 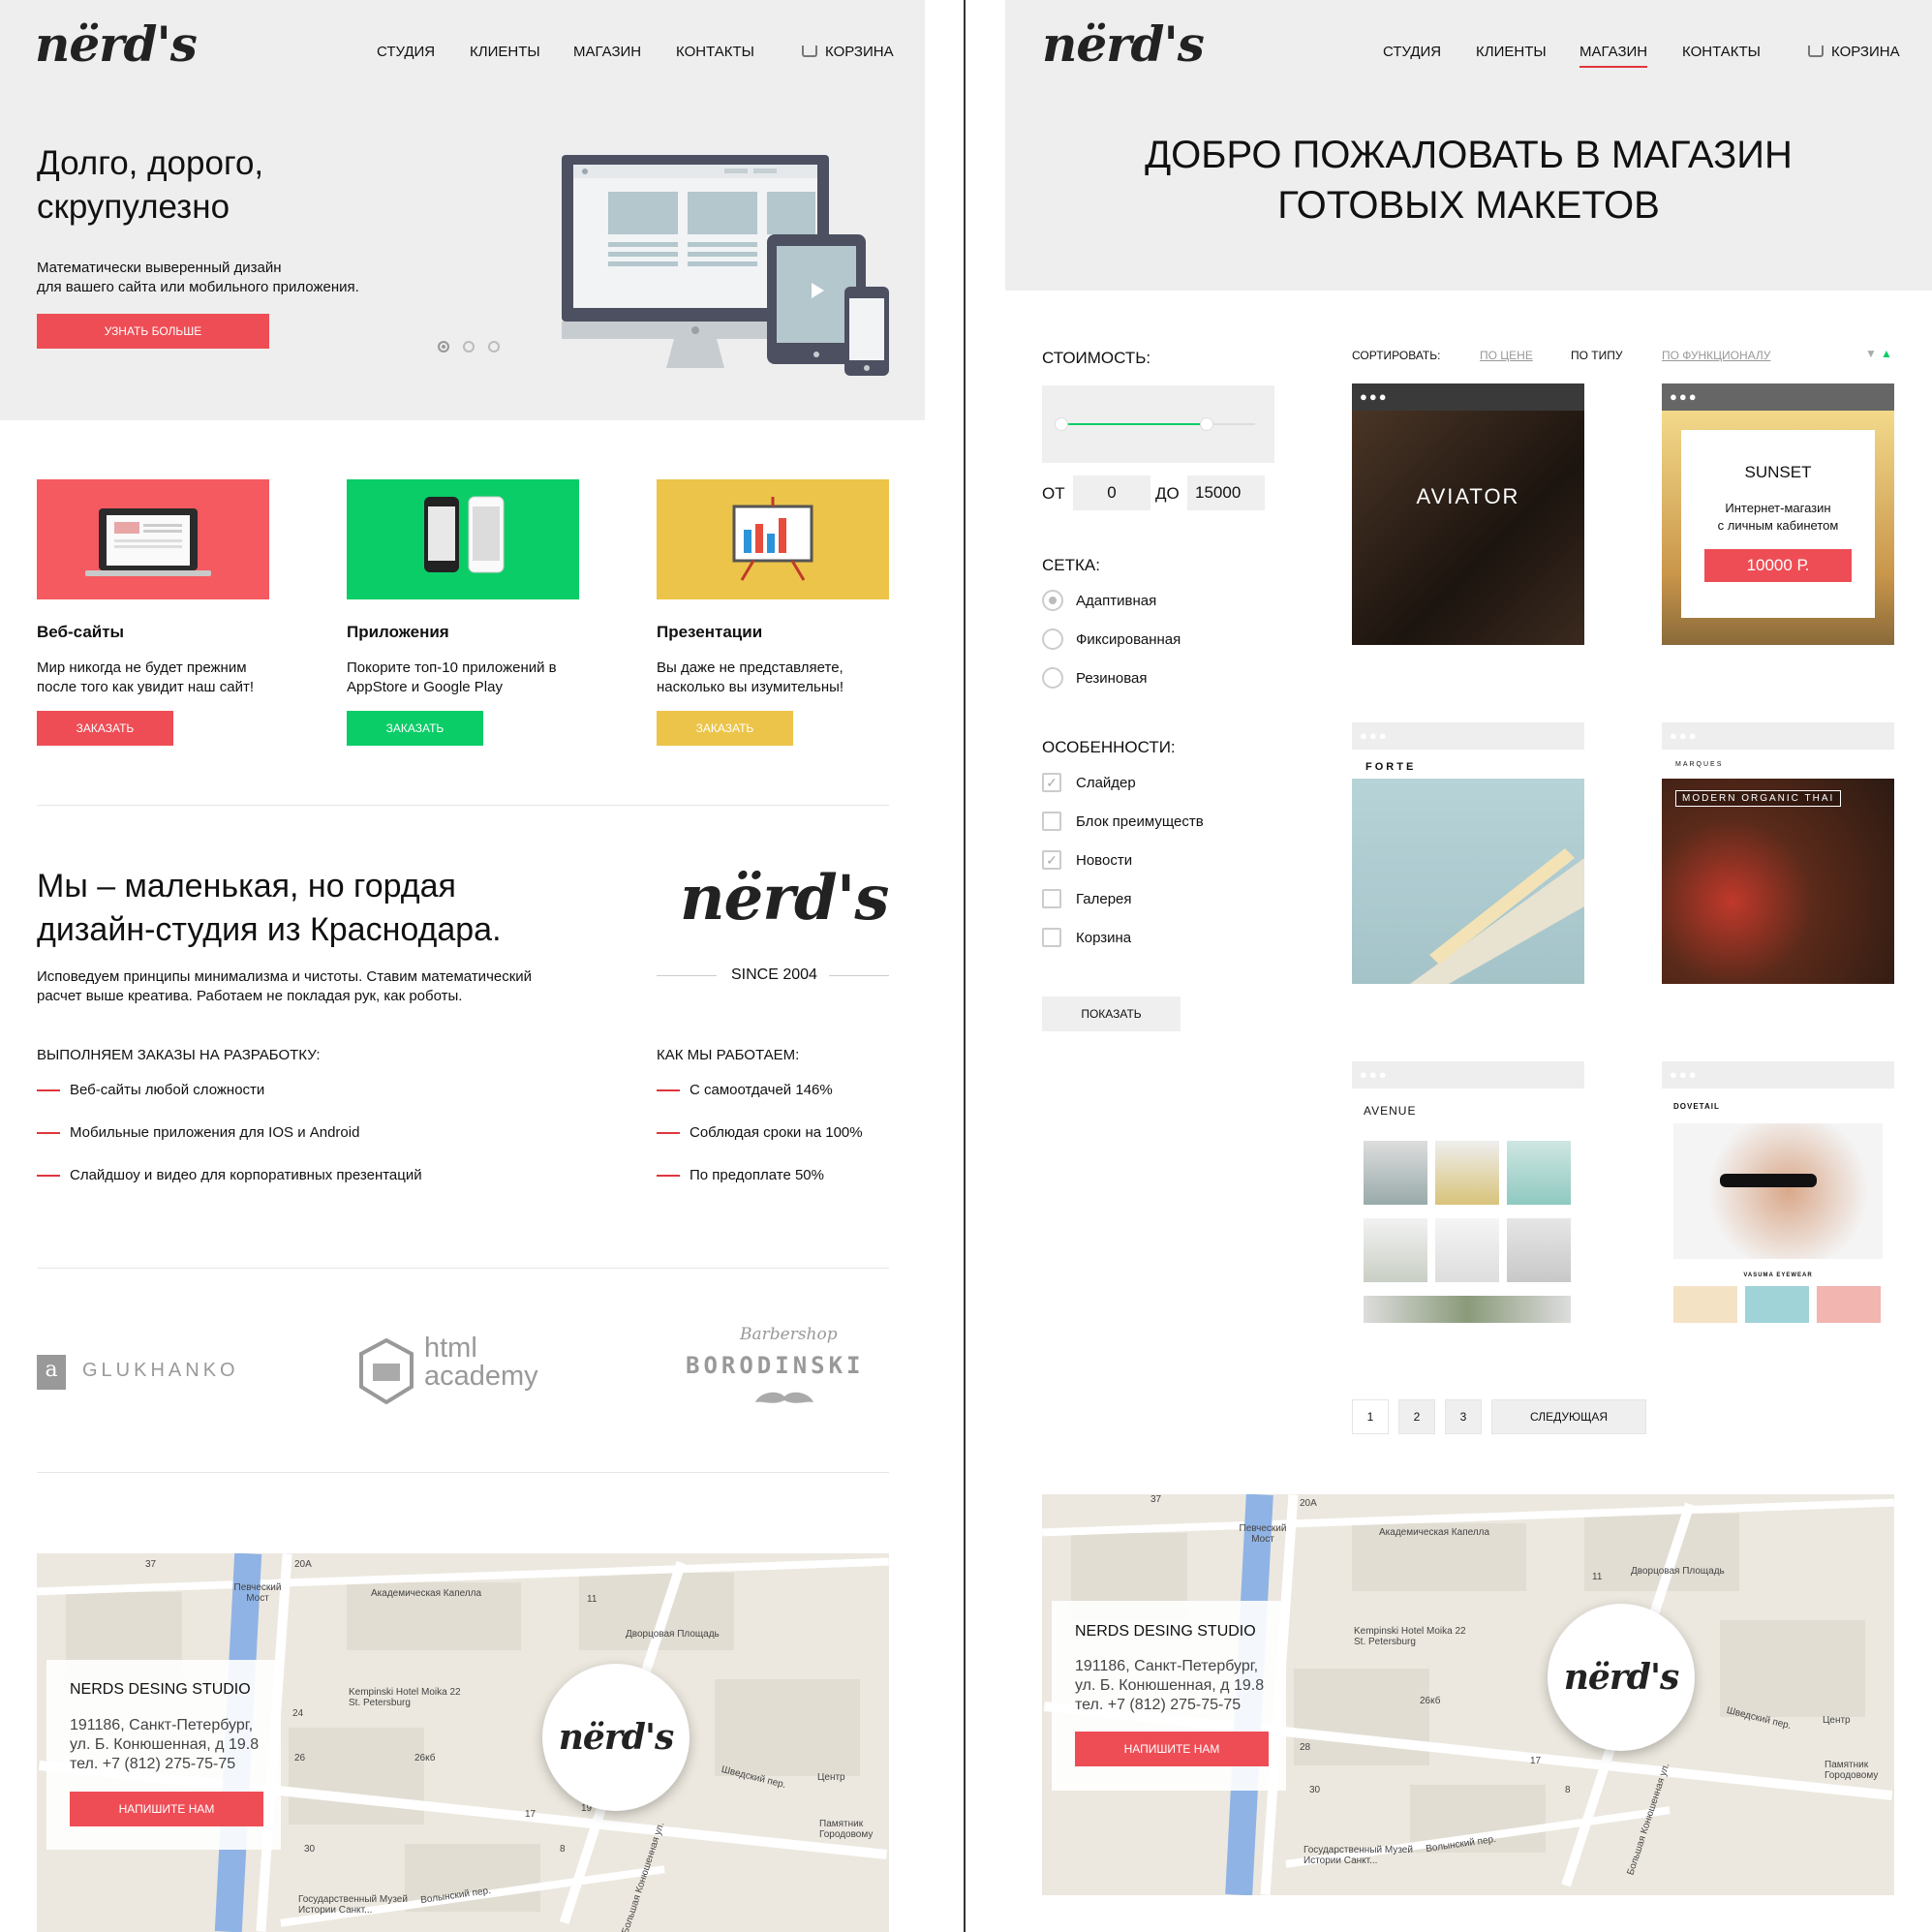 I want to click on product-dovetail: ●●● DOVETAIL VASUMA EYEWEAR, so click(x=1778, y=1192).